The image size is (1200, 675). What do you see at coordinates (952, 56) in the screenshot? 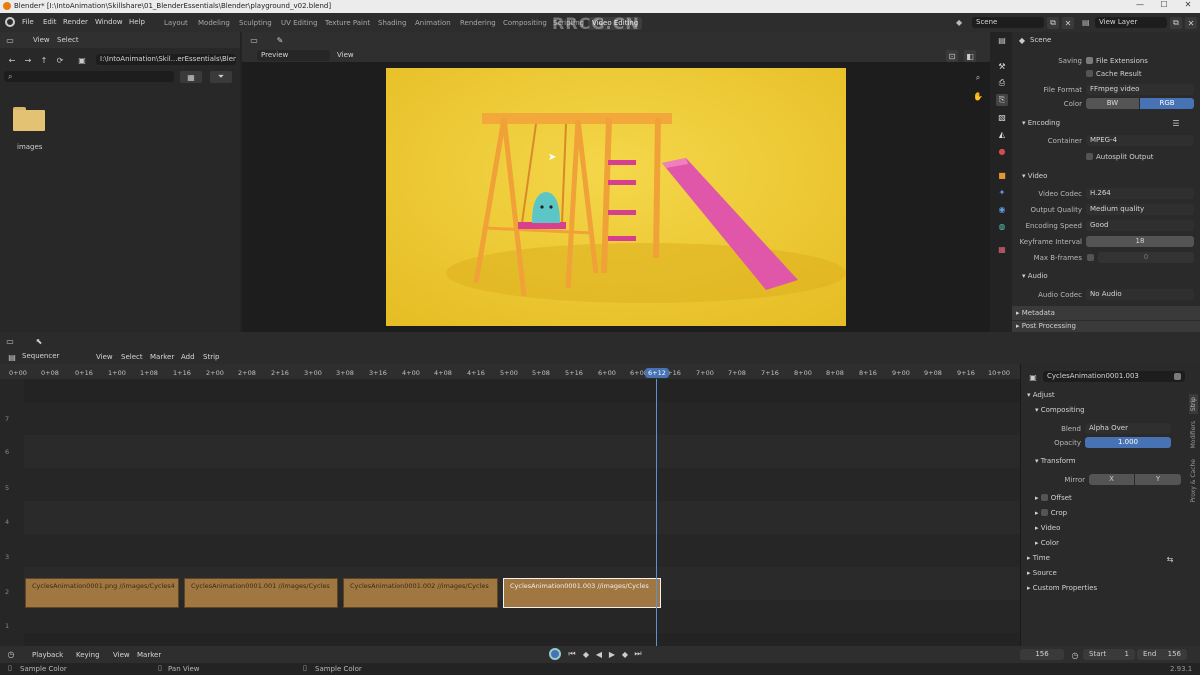
I see `overlay-icon: ⊡` at bounding box center [952, 56].